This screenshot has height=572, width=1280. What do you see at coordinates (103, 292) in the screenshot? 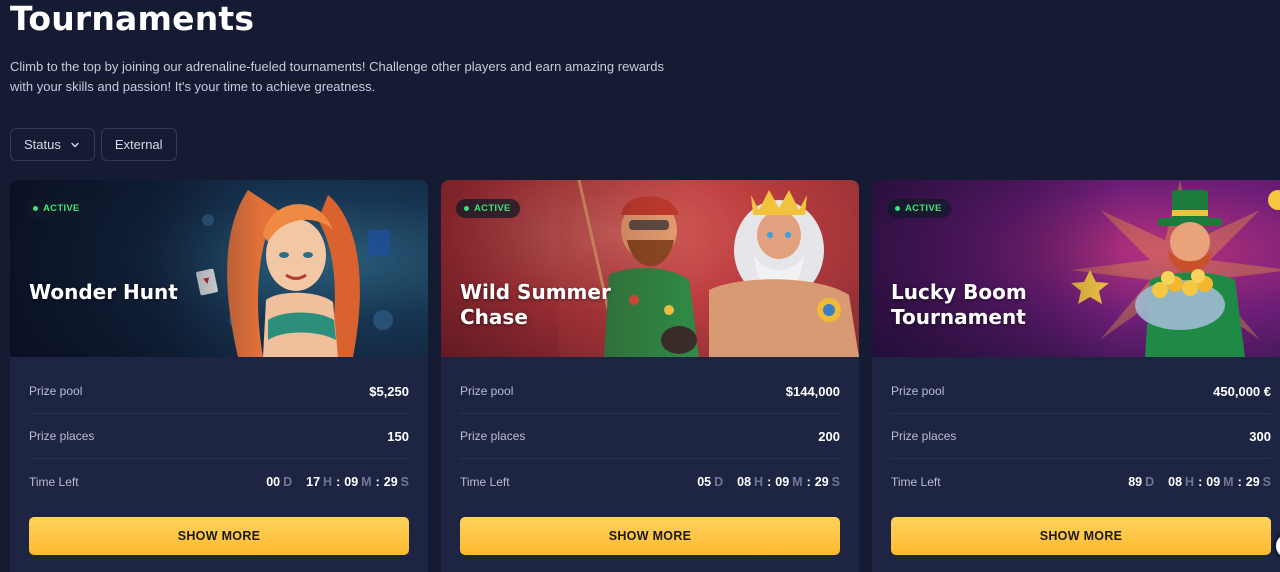
I see `tournament-title: Wonder Hunt` at bounding box center [103, 292].